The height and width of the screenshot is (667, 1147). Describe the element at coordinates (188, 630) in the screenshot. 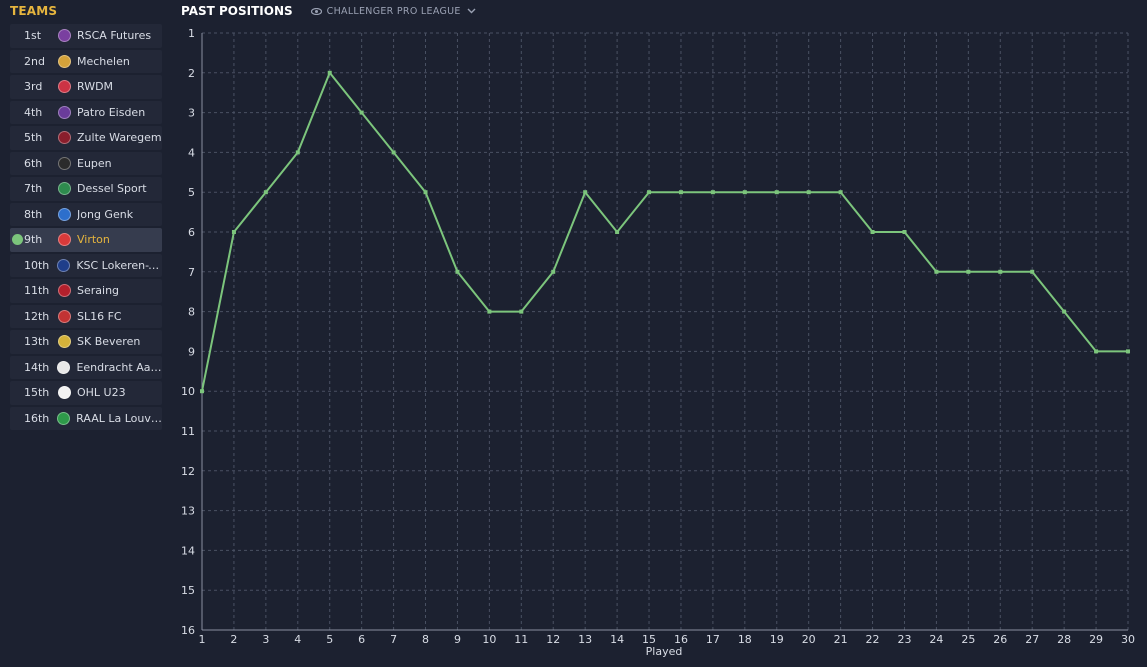

I see `y-tick-label: 16` at that location.